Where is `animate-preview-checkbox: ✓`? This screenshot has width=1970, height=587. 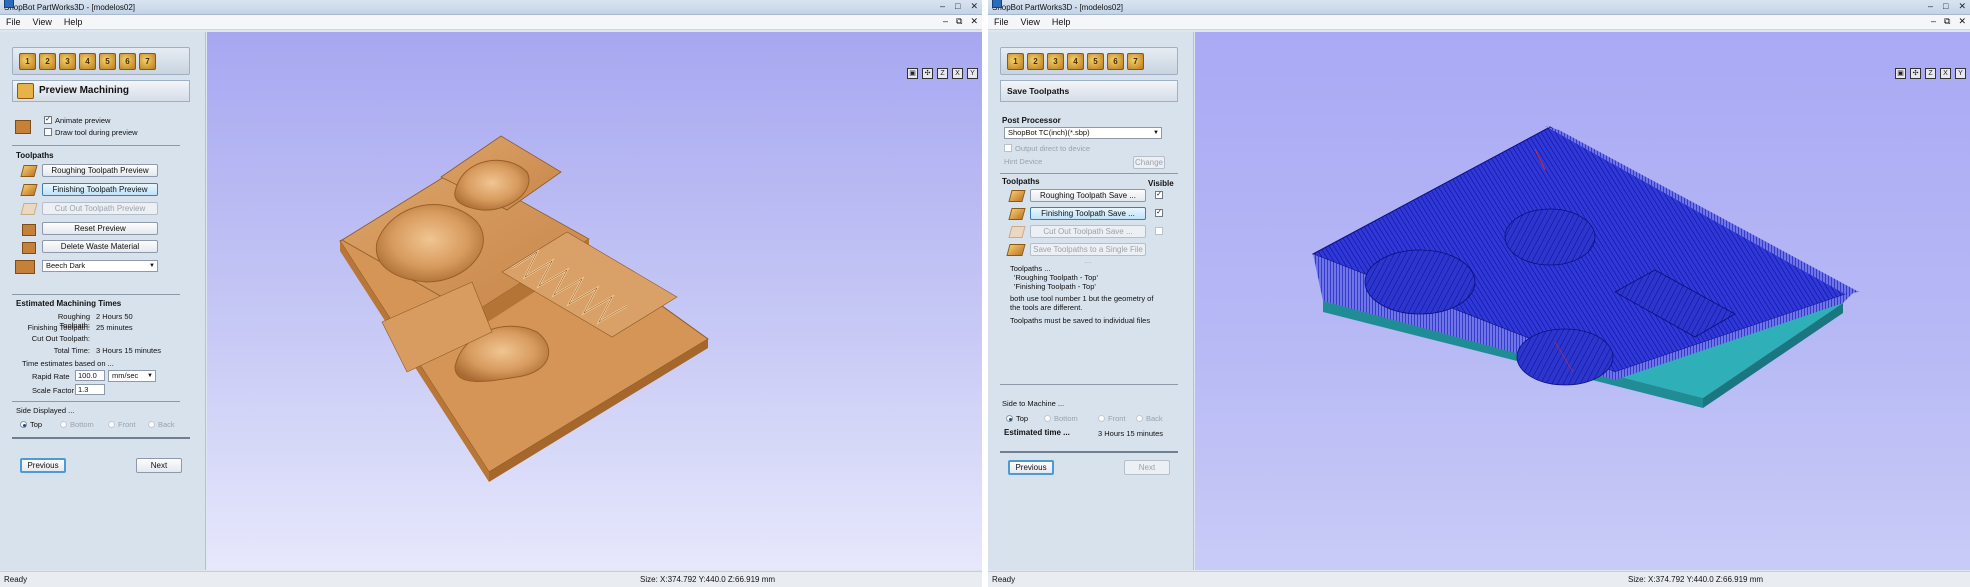 animate-preview-checkbox: ✓ is located at coordinates (48, 120).